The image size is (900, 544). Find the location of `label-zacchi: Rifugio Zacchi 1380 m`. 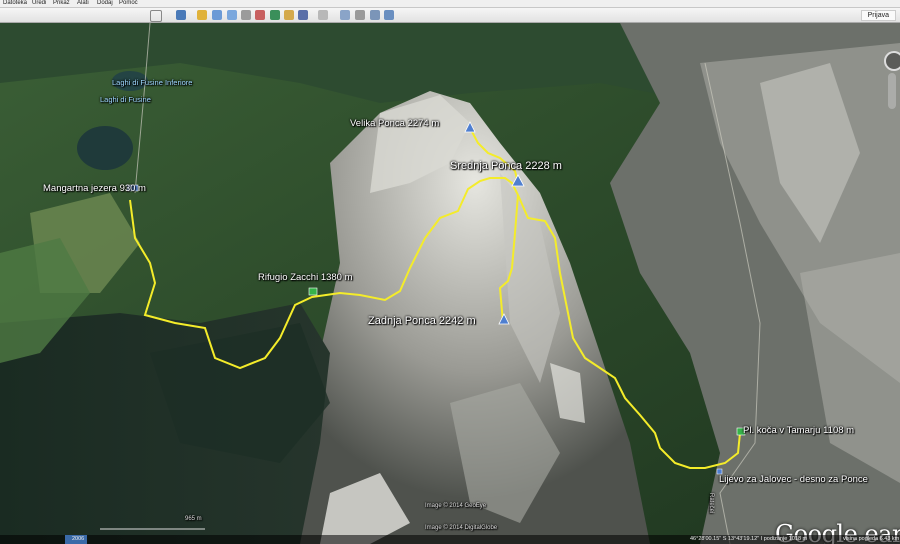

label-zacchi: Rifugio Zacchi 1380 m is located at coordinates (305, 277).